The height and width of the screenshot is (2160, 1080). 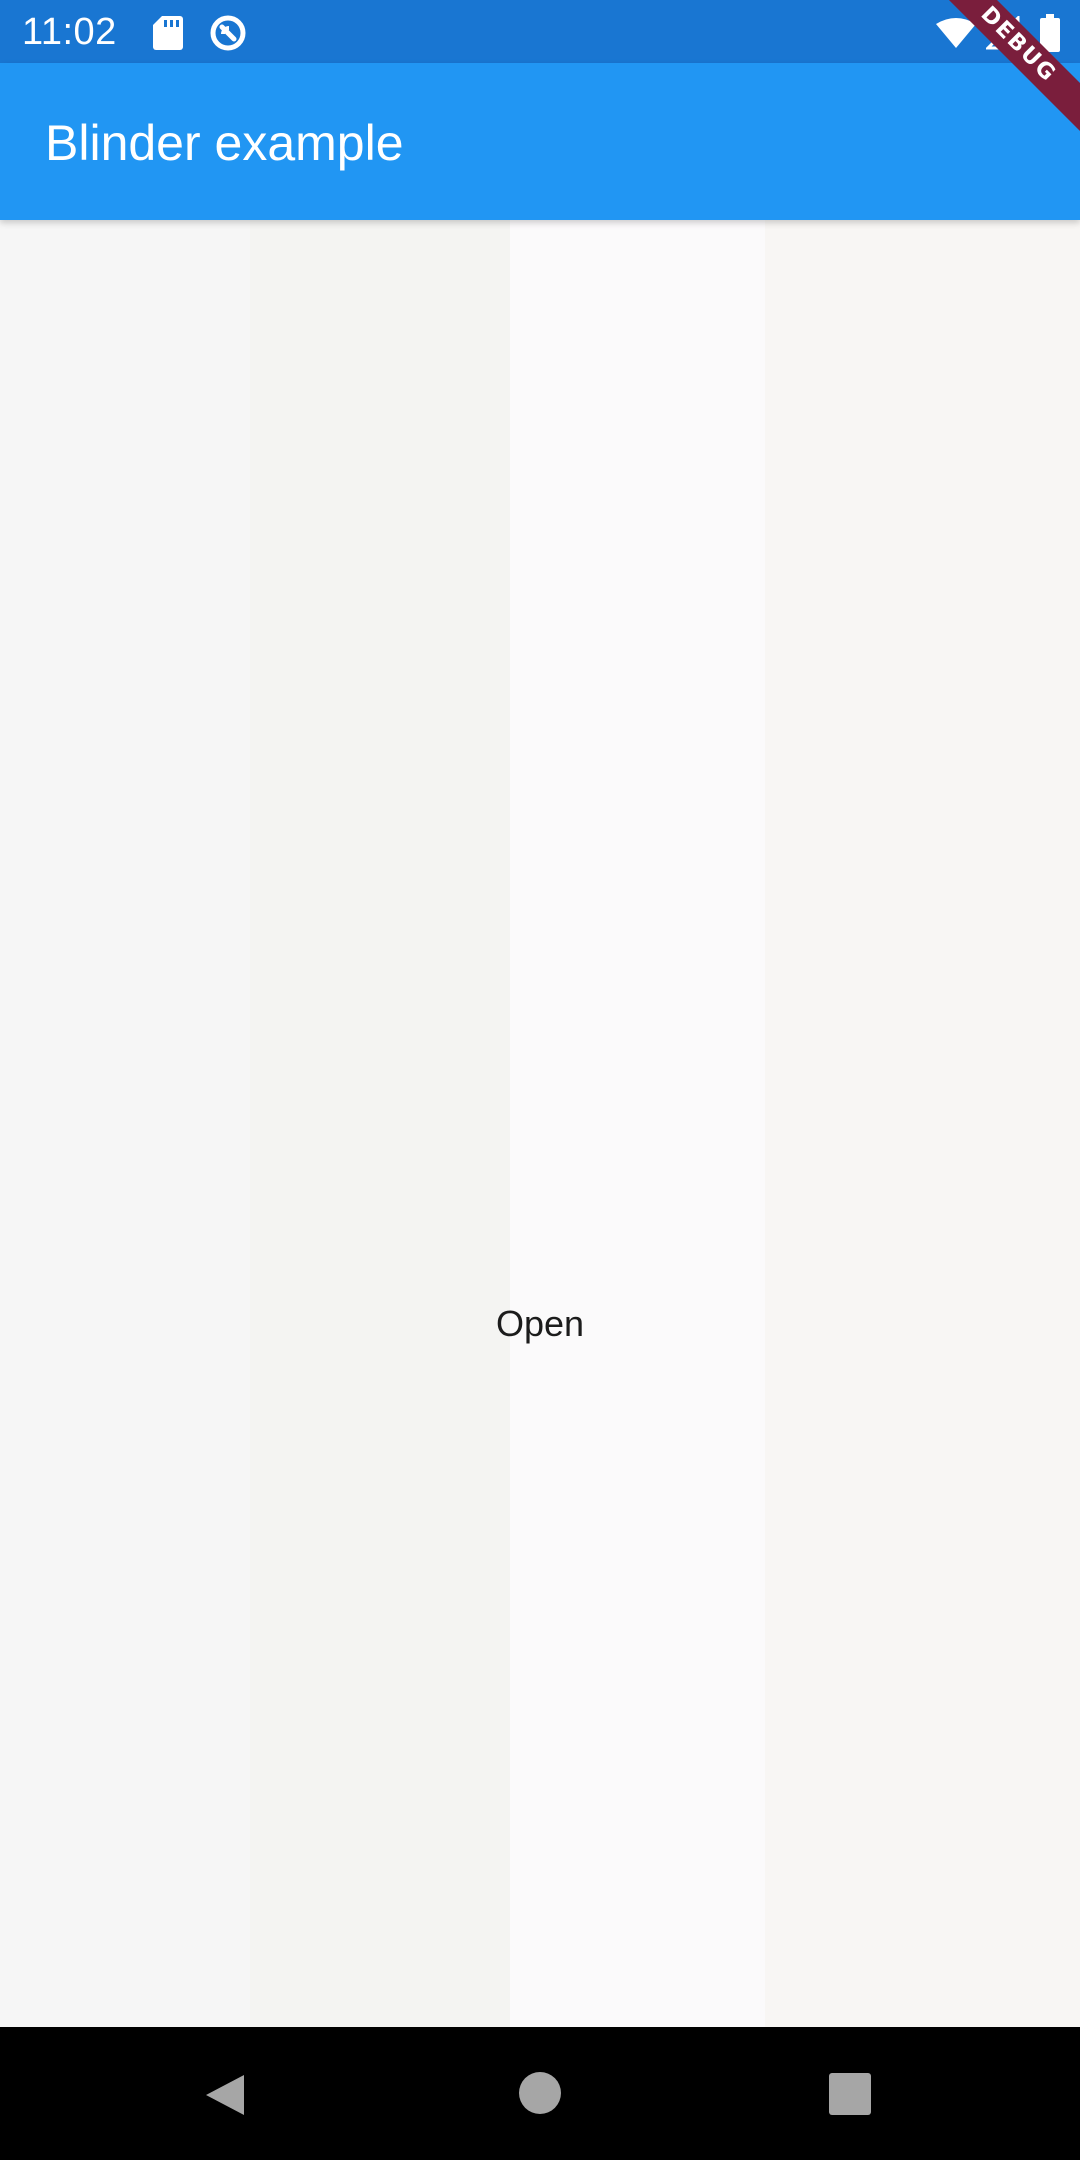 What do you see at coordinates (956, 33) in the screenshot?
I see `wifi-icon` at bounding box center [956, 33].